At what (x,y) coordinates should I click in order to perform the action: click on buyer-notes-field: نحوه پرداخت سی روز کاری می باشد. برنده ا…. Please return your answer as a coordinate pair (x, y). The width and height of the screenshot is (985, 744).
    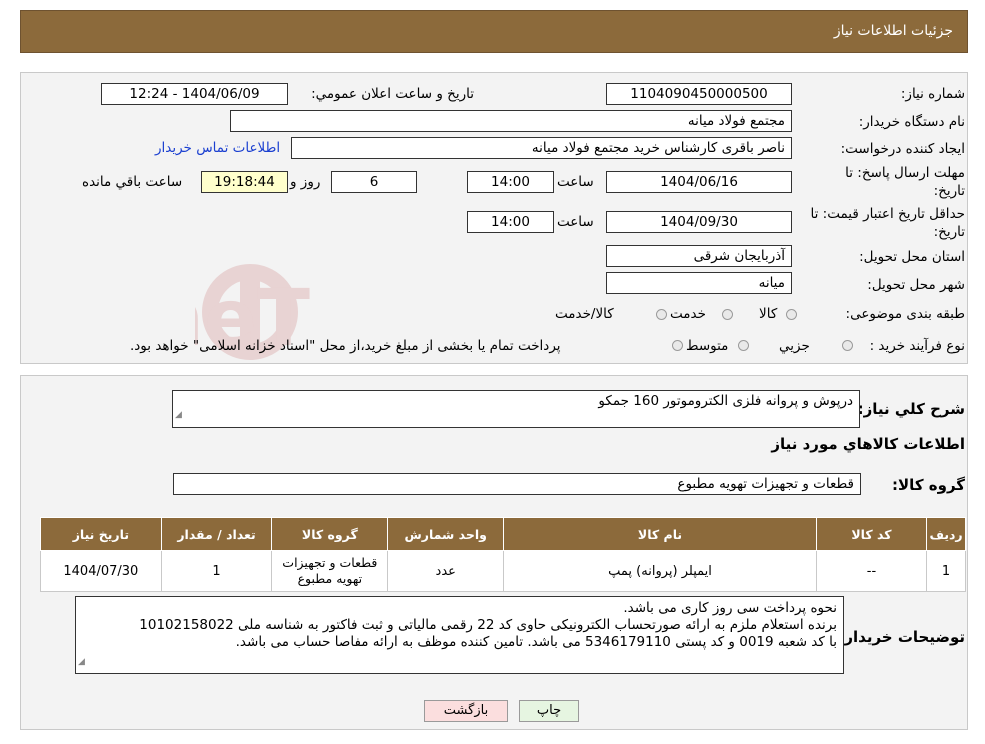
    Looking at the image, I should click on (459, 635).